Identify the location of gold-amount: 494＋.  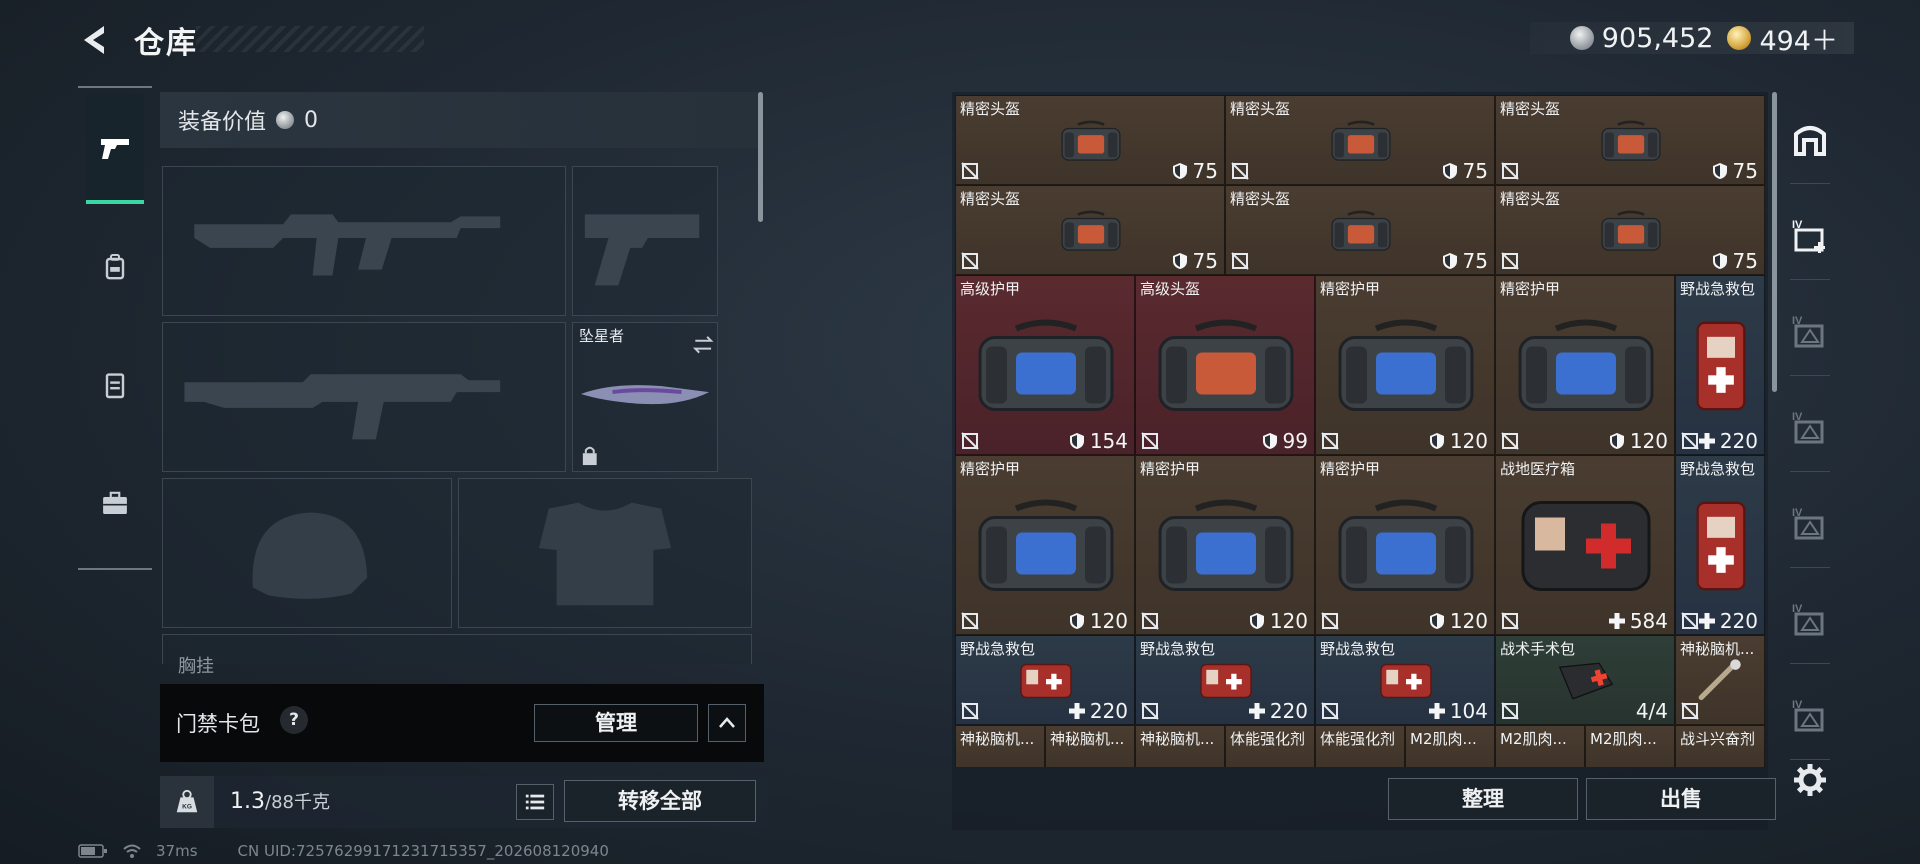
(1798, 41).